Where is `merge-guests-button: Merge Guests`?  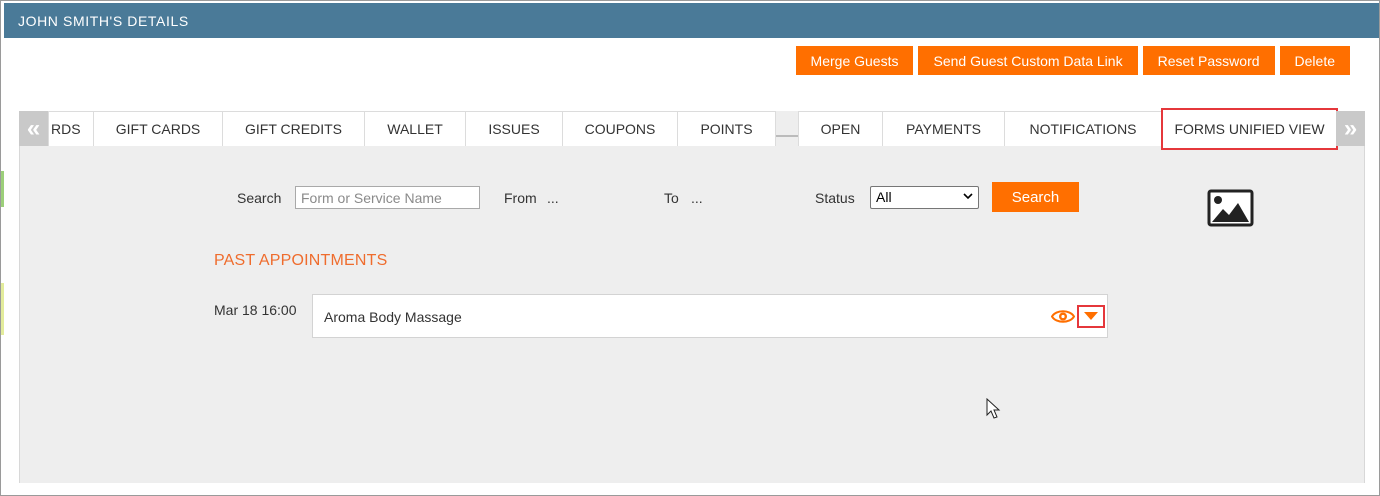
merge-guests-button: Merge Guests is located at coordinates (854, 60).